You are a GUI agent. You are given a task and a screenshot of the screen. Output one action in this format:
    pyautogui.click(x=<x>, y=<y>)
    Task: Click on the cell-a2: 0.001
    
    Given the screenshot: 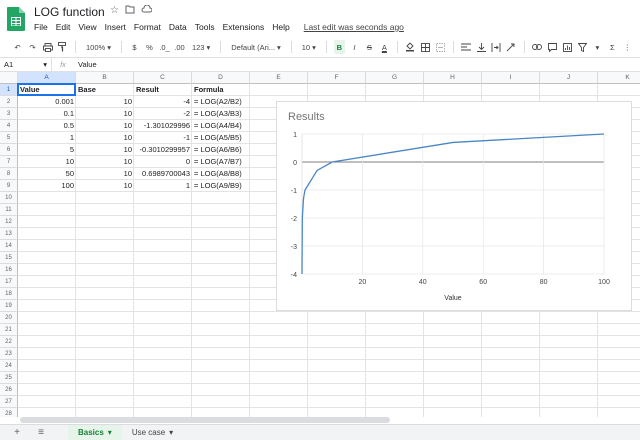 What is the action you would take?
    pyautogui.click(x=47, y=102)
    